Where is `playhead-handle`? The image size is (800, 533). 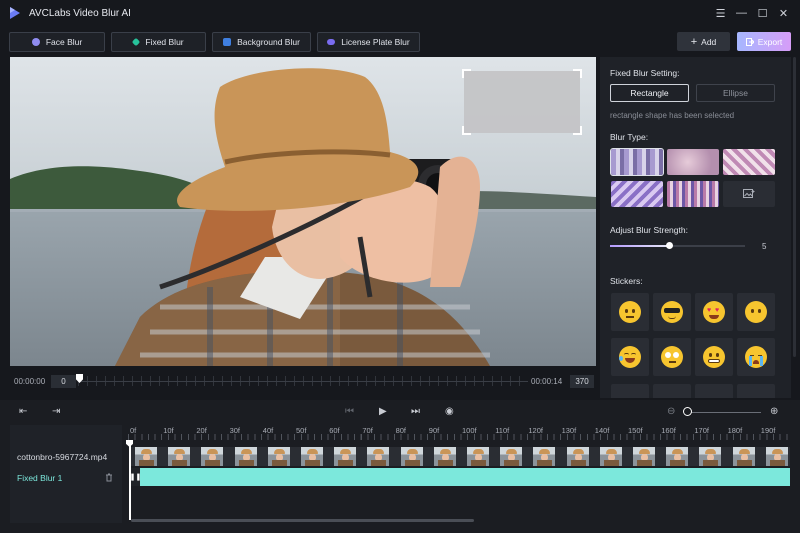
playhead-handle is located at coordinates (129, 443).